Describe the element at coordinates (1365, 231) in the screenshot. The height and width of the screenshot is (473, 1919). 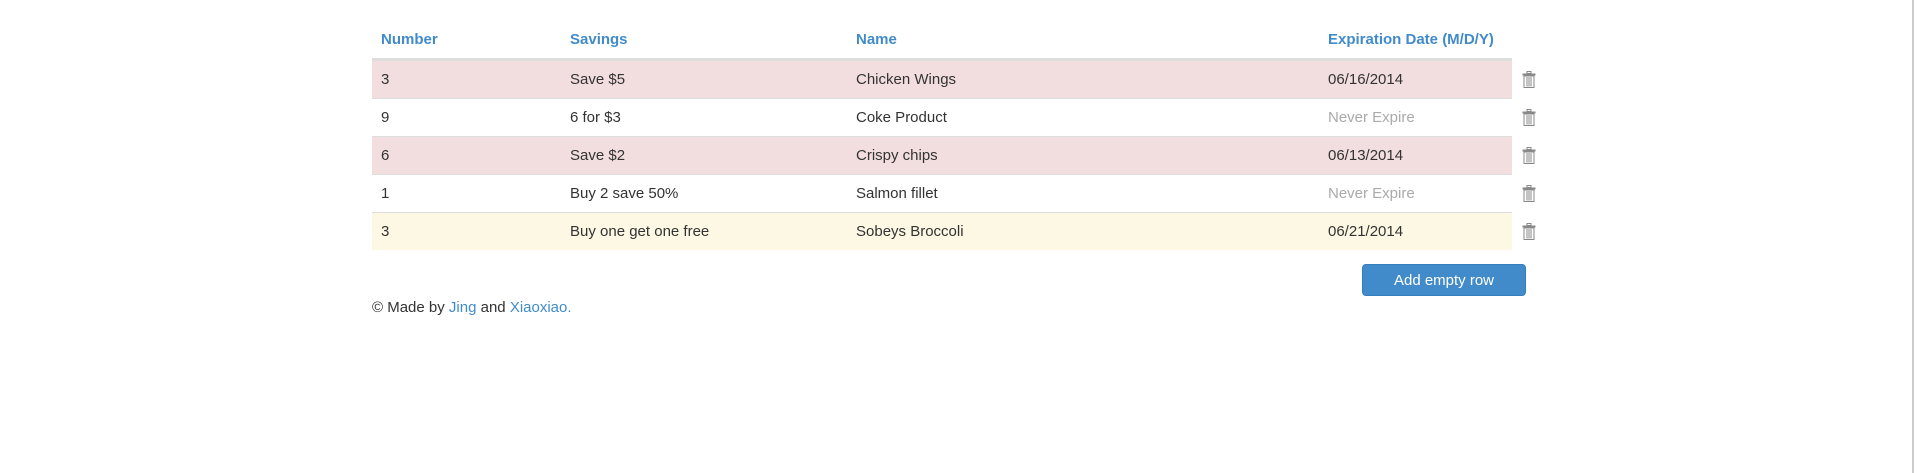
I see `cell-expiration: 06/21/2014` at that location.